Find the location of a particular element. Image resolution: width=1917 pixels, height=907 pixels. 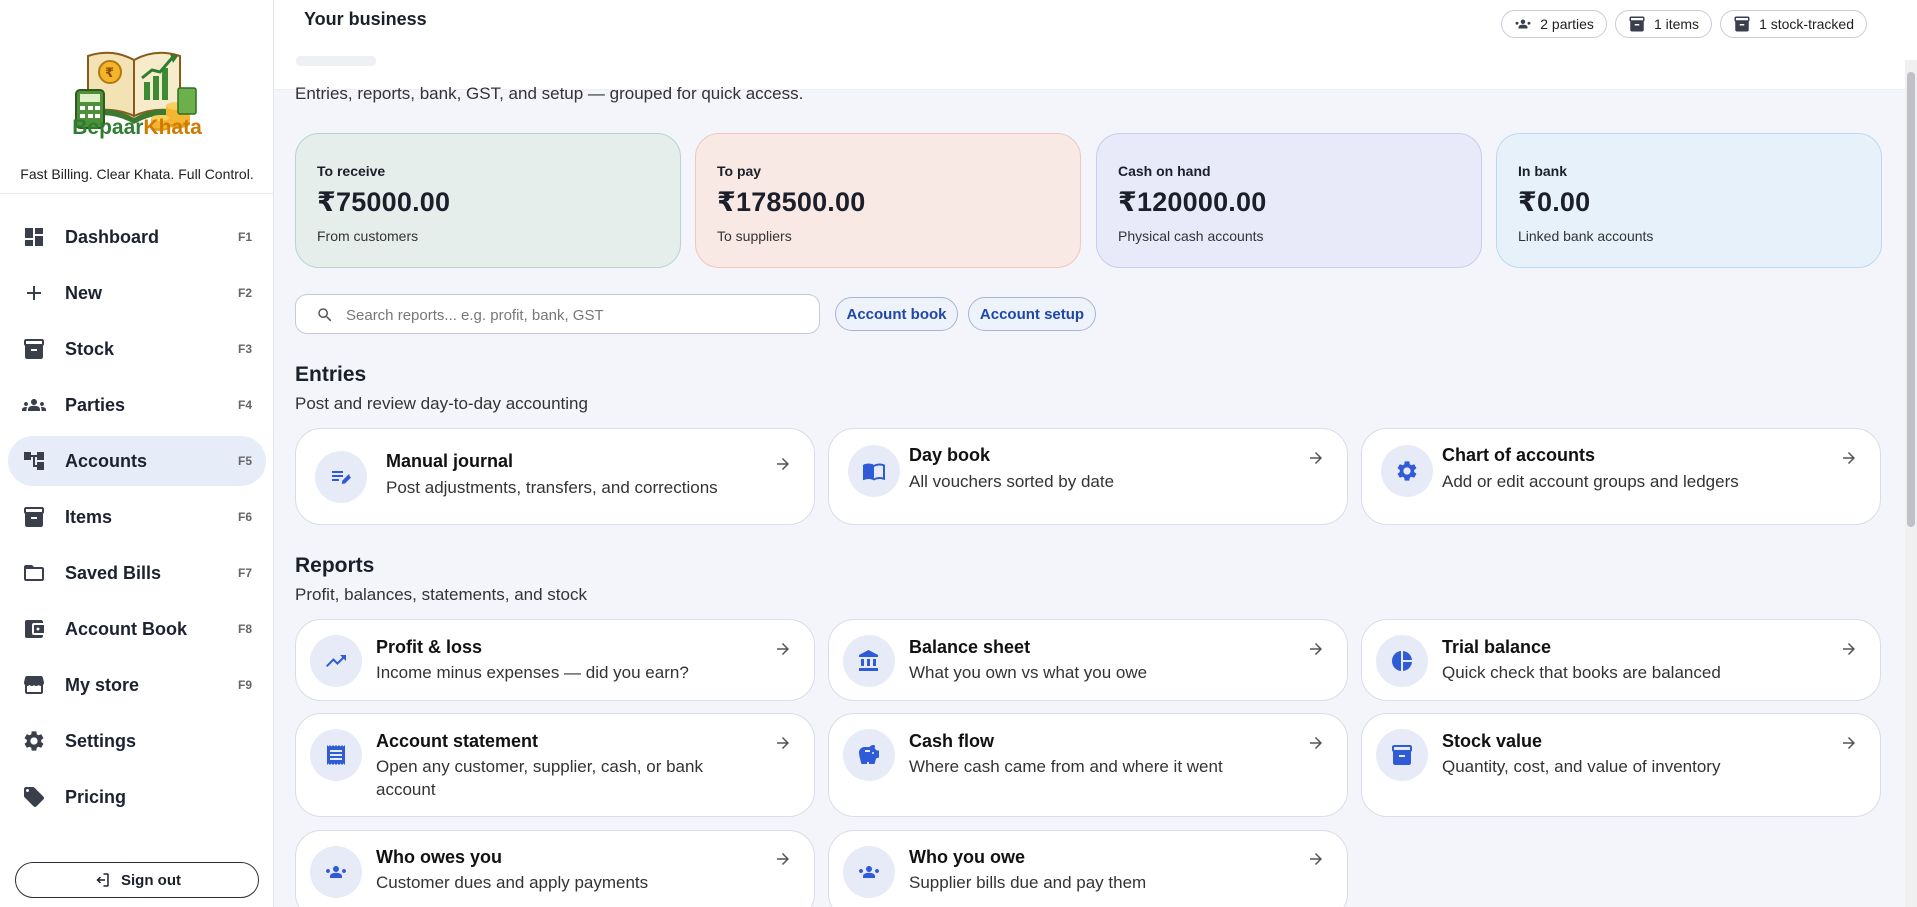

page-title: Your business is located at coordinates (365, 19).